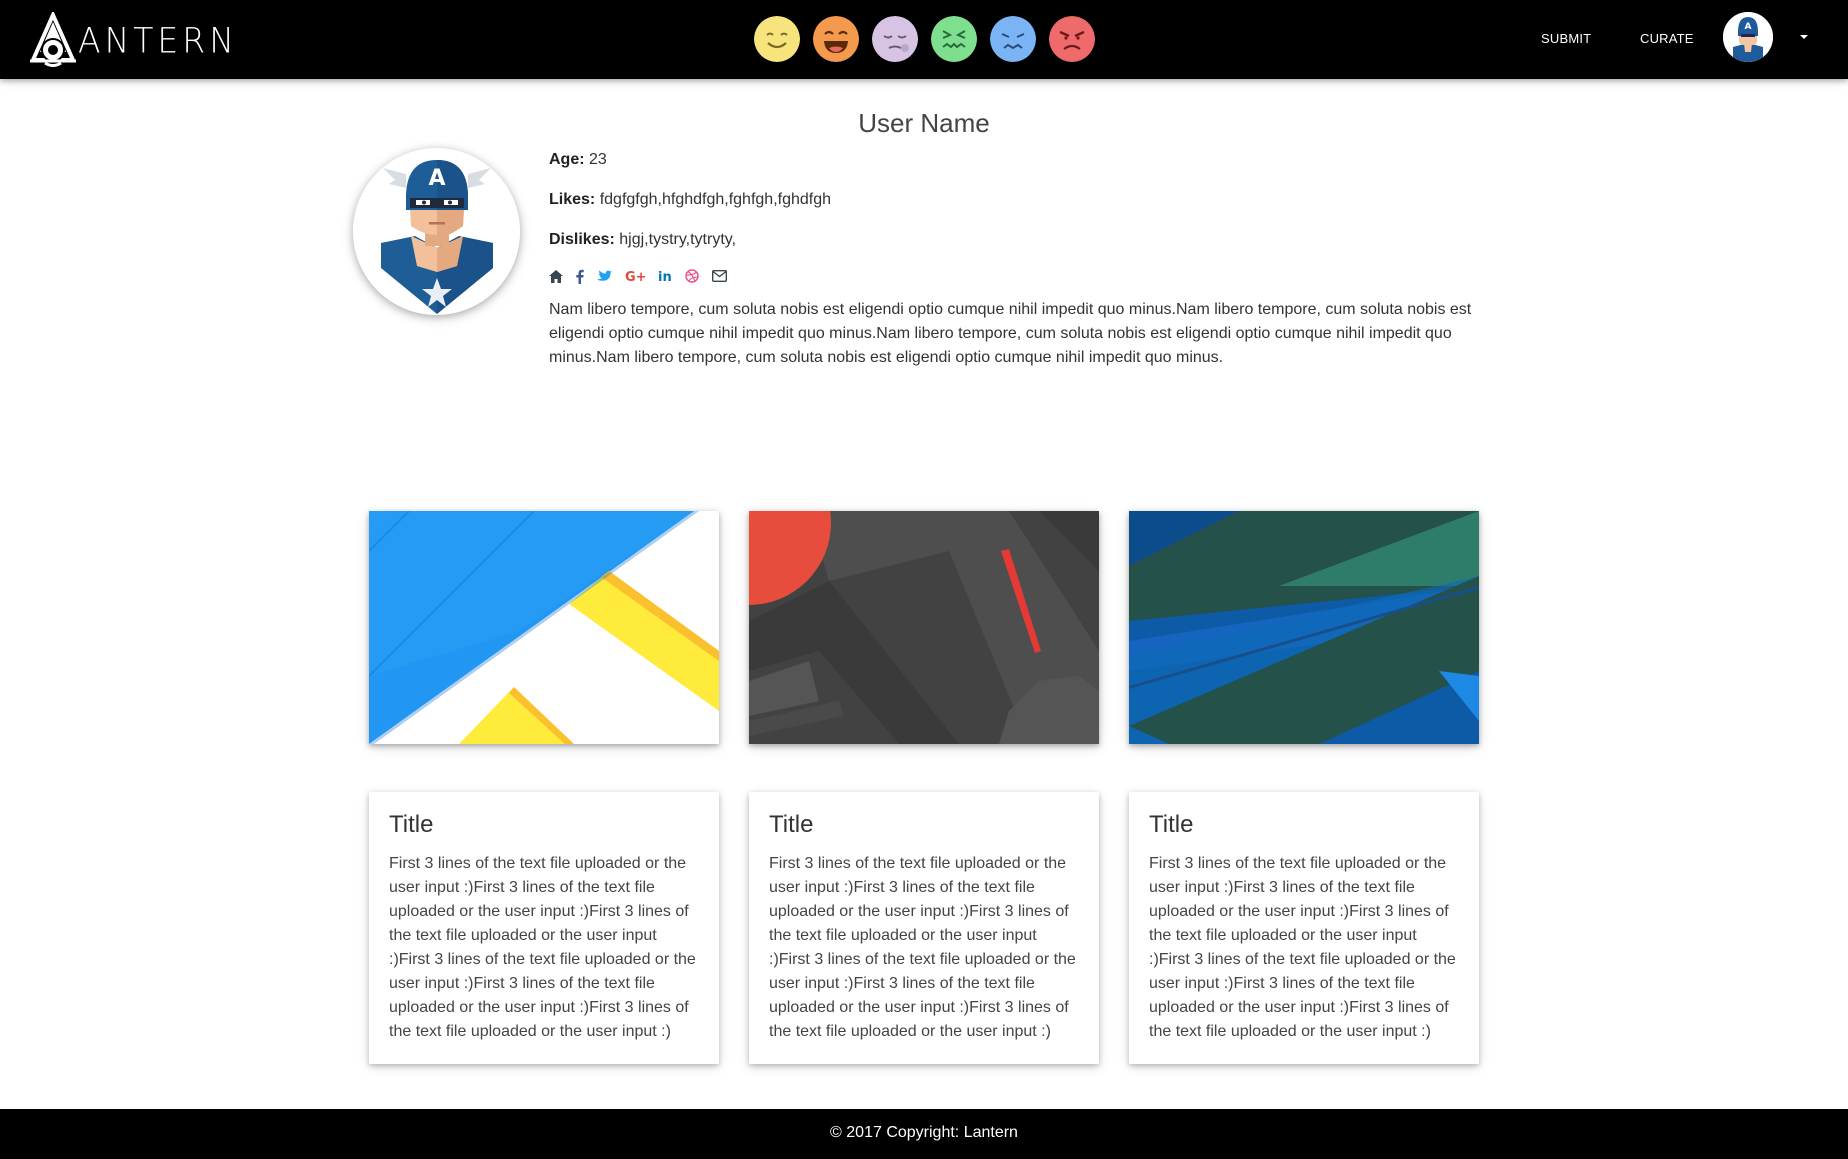 This screenshot has height=1159, width=1848. I want to click on linkedin-icon: in, so click(665, 276).